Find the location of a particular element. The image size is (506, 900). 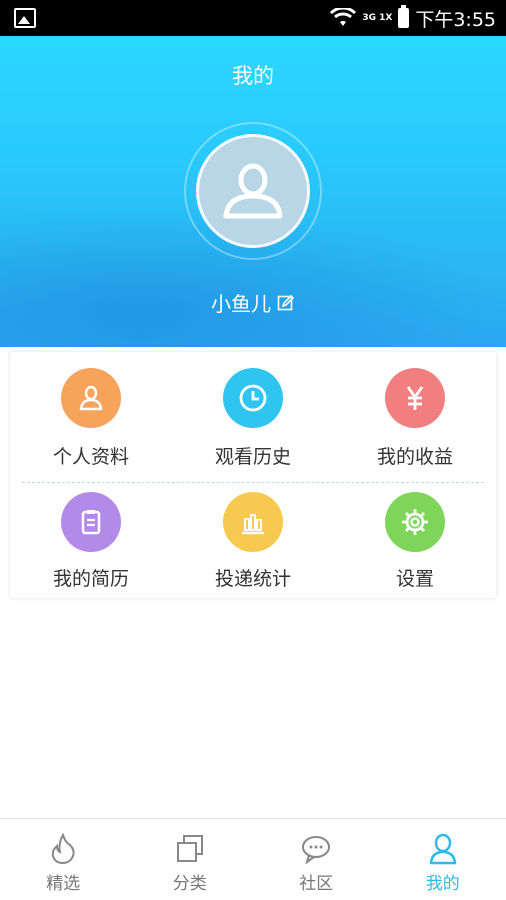

yen-icon is located at coordinates (415, 398).